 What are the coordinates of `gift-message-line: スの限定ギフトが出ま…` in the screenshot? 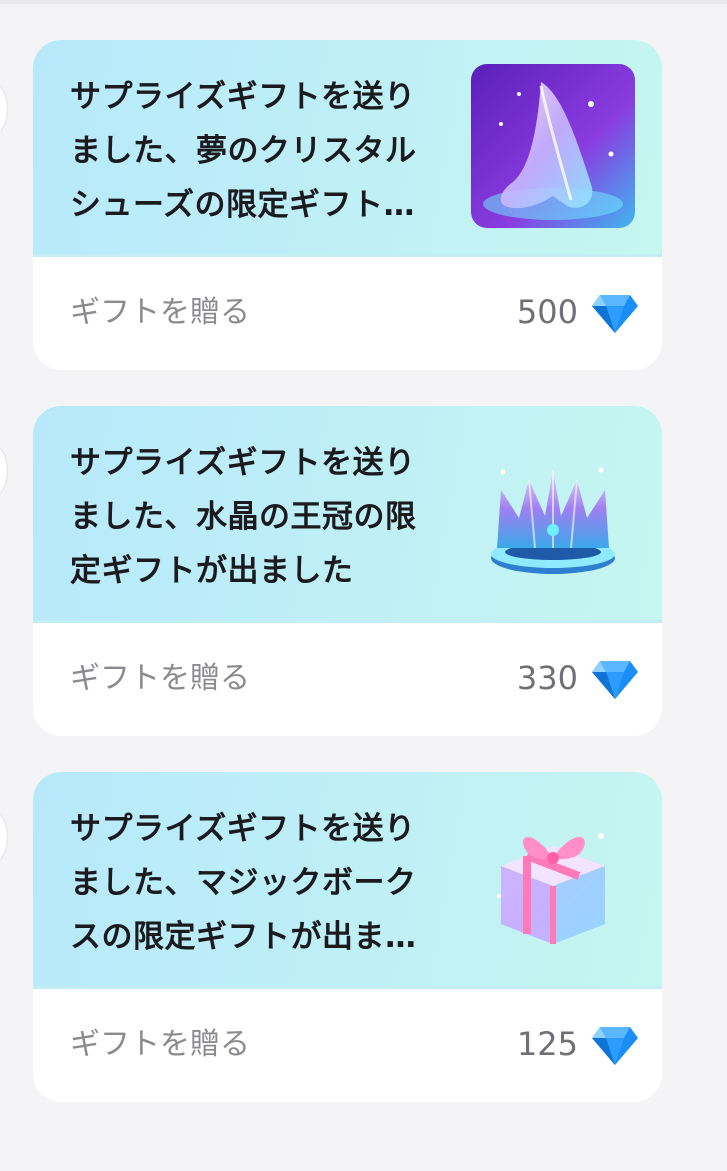 It's located at (243, 937).